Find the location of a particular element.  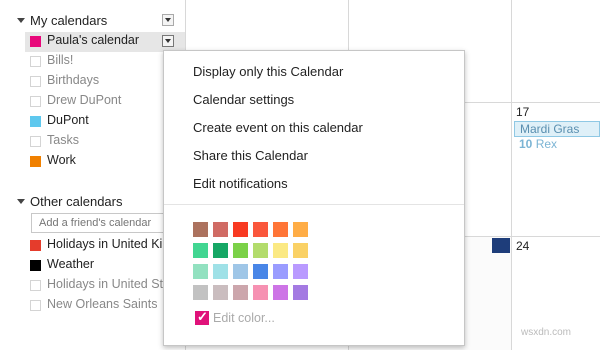

my-calendars-title: My calendars is located at coordinates (69, 20).